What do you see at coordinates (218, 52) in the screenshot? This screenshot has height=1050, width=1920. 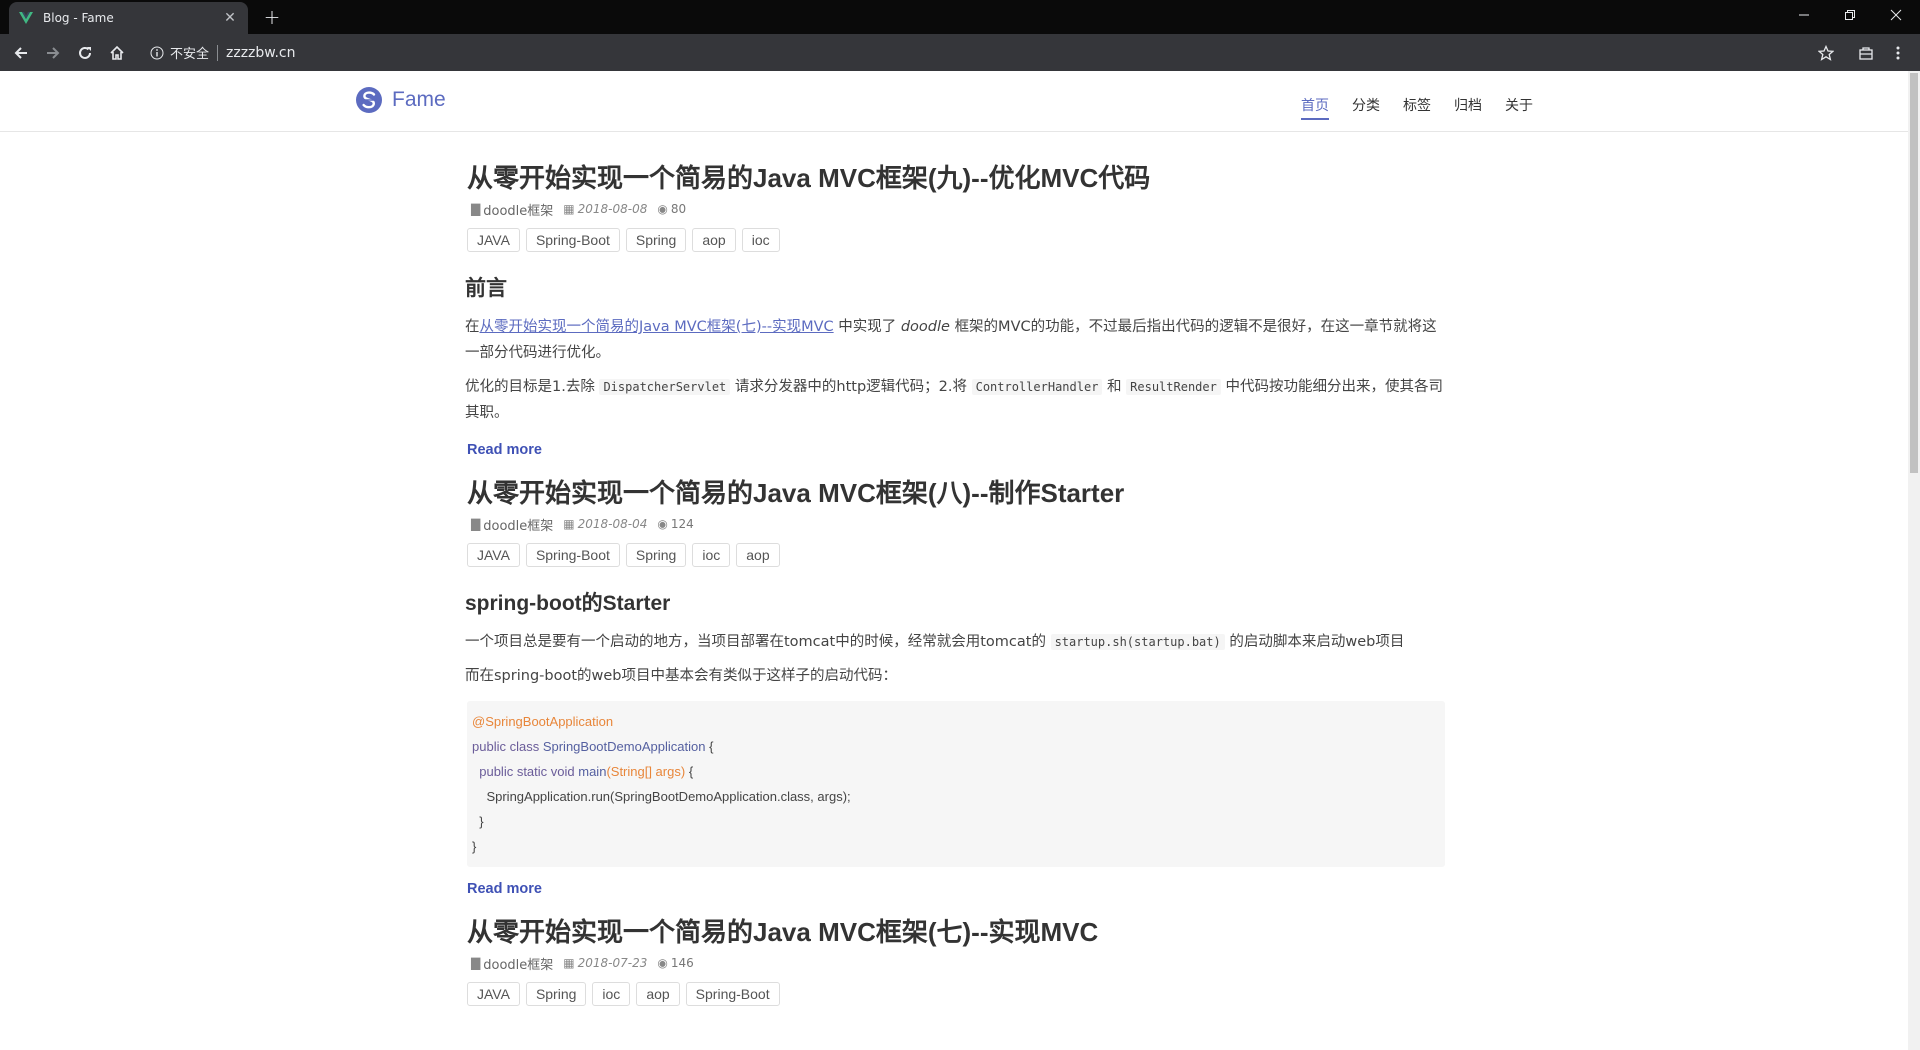 I see `omnibox-divider` at bounding box center [218, 52].